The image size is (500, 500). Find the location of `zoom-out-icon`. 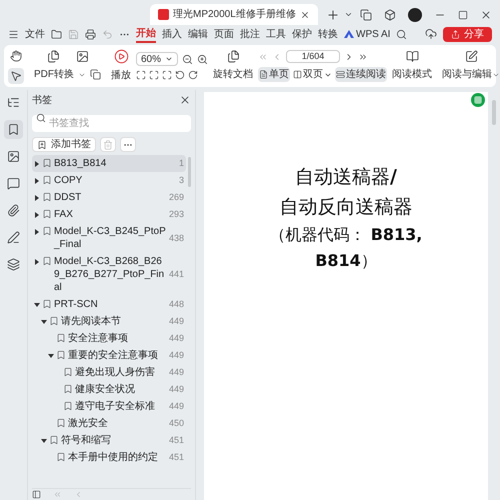

zoom-out-icon is located at coordinates (187, 59).